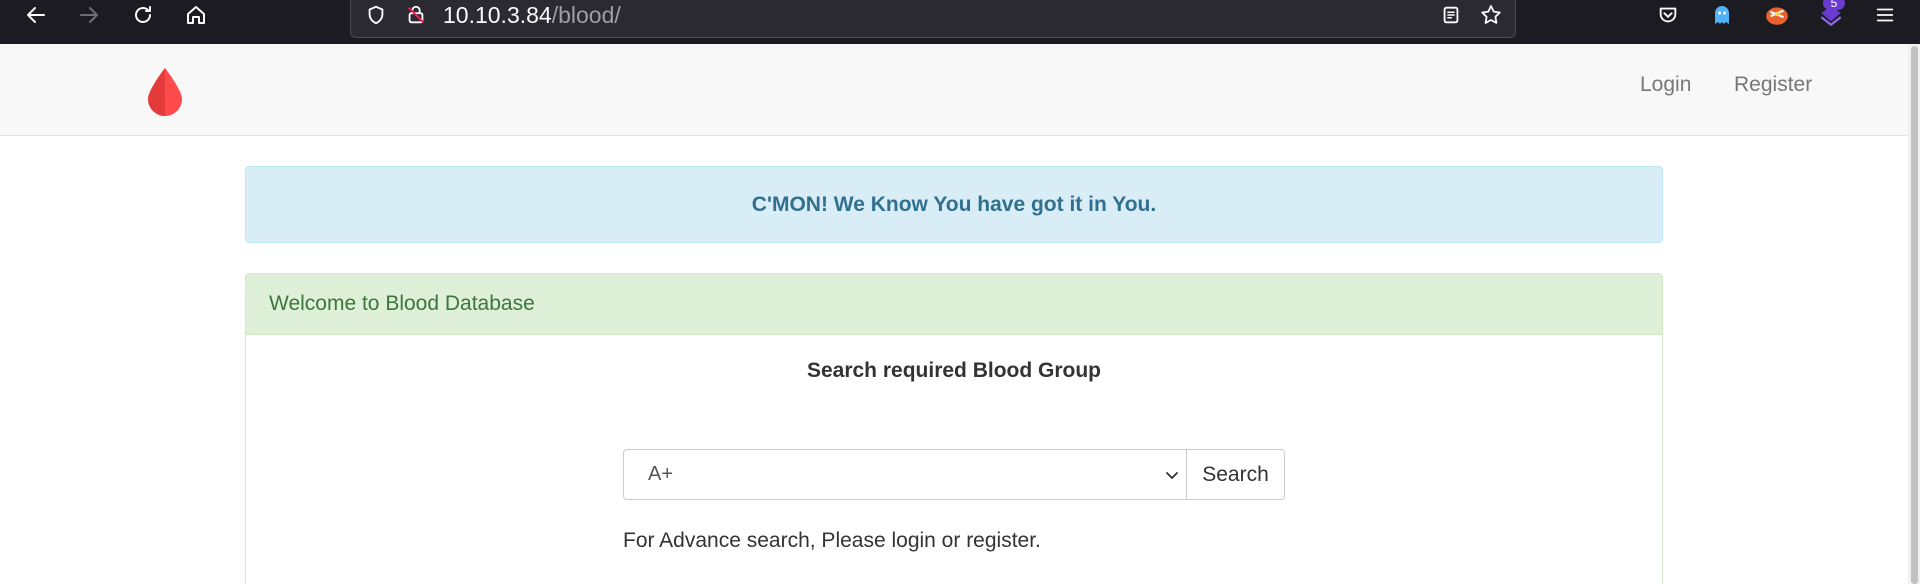 This screenshot has height=584, width=1920. What do you see at coordinates (1914, 315) in the screenshot?
I see `scrollbar-thumb` at bounding box center [1914, 315].